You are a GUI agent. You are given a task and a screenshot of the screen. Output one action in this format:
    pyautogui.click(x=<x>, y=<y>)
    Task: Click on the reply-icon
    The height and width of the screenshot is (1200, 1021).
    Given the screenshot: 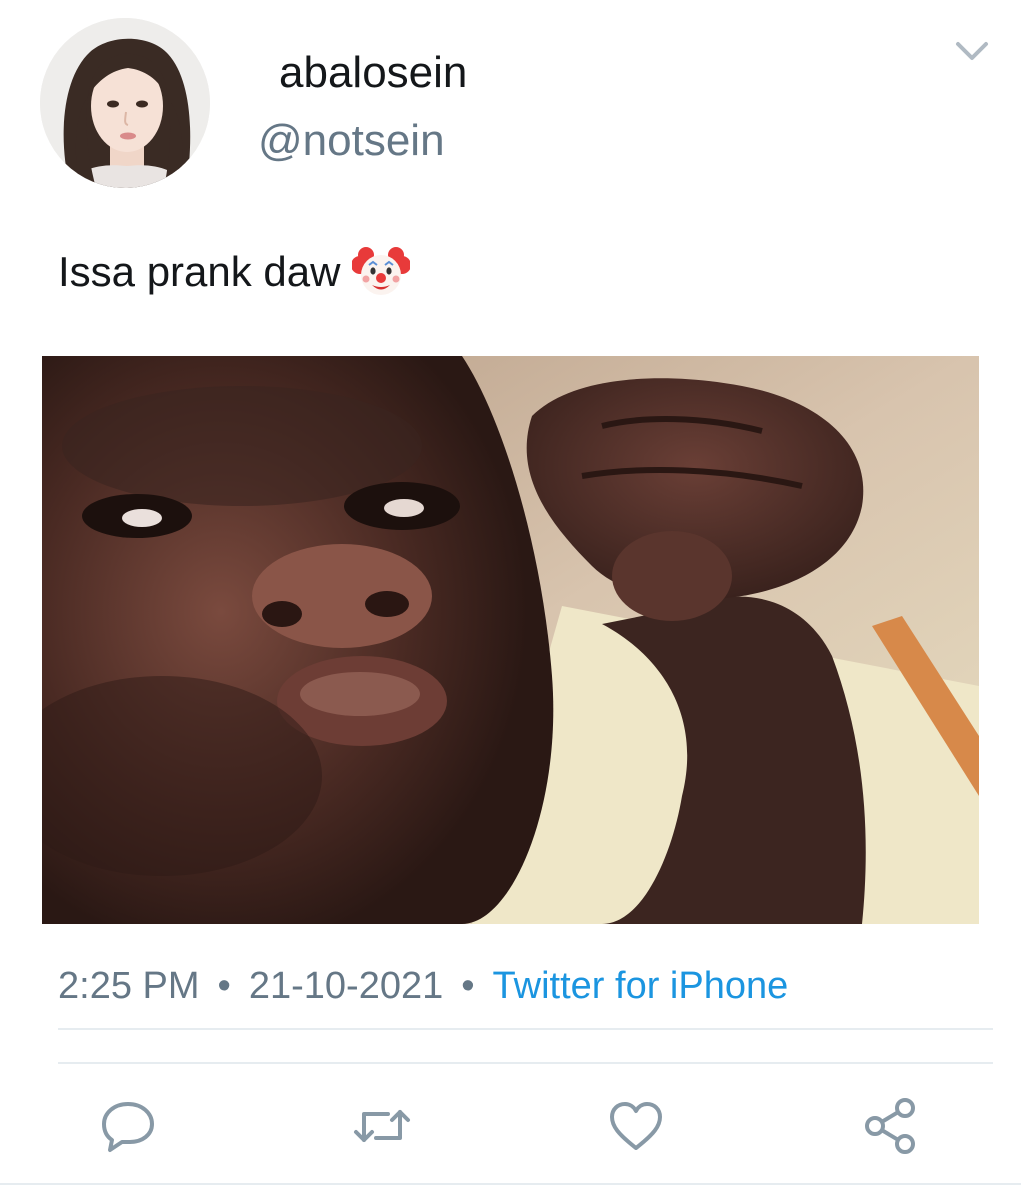 What is the action you would take?
    pyautogui.click(x=128, y=1126)
    